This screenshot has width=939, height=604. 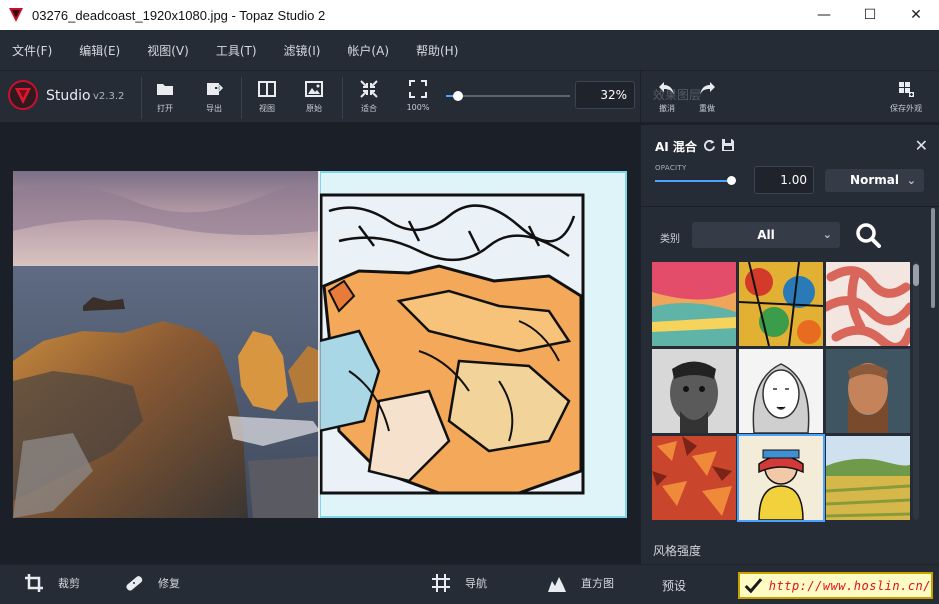 What do you see at coordinates (789, 97) in the screenshot?
I see `history-toolbar: 效果图层 撤消 重做 保存外观` at bounding box center [789, 97].